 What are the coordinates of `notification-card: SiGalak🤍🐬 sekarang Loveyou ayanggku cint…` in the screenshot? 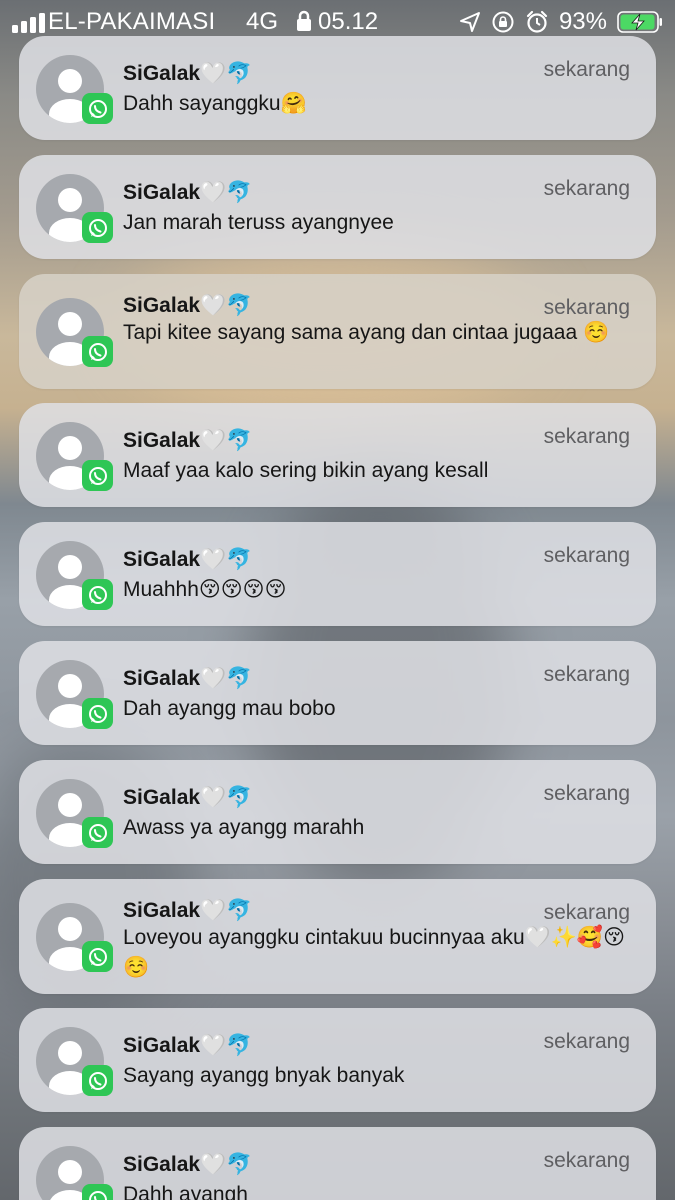 It's located at (337, 936).